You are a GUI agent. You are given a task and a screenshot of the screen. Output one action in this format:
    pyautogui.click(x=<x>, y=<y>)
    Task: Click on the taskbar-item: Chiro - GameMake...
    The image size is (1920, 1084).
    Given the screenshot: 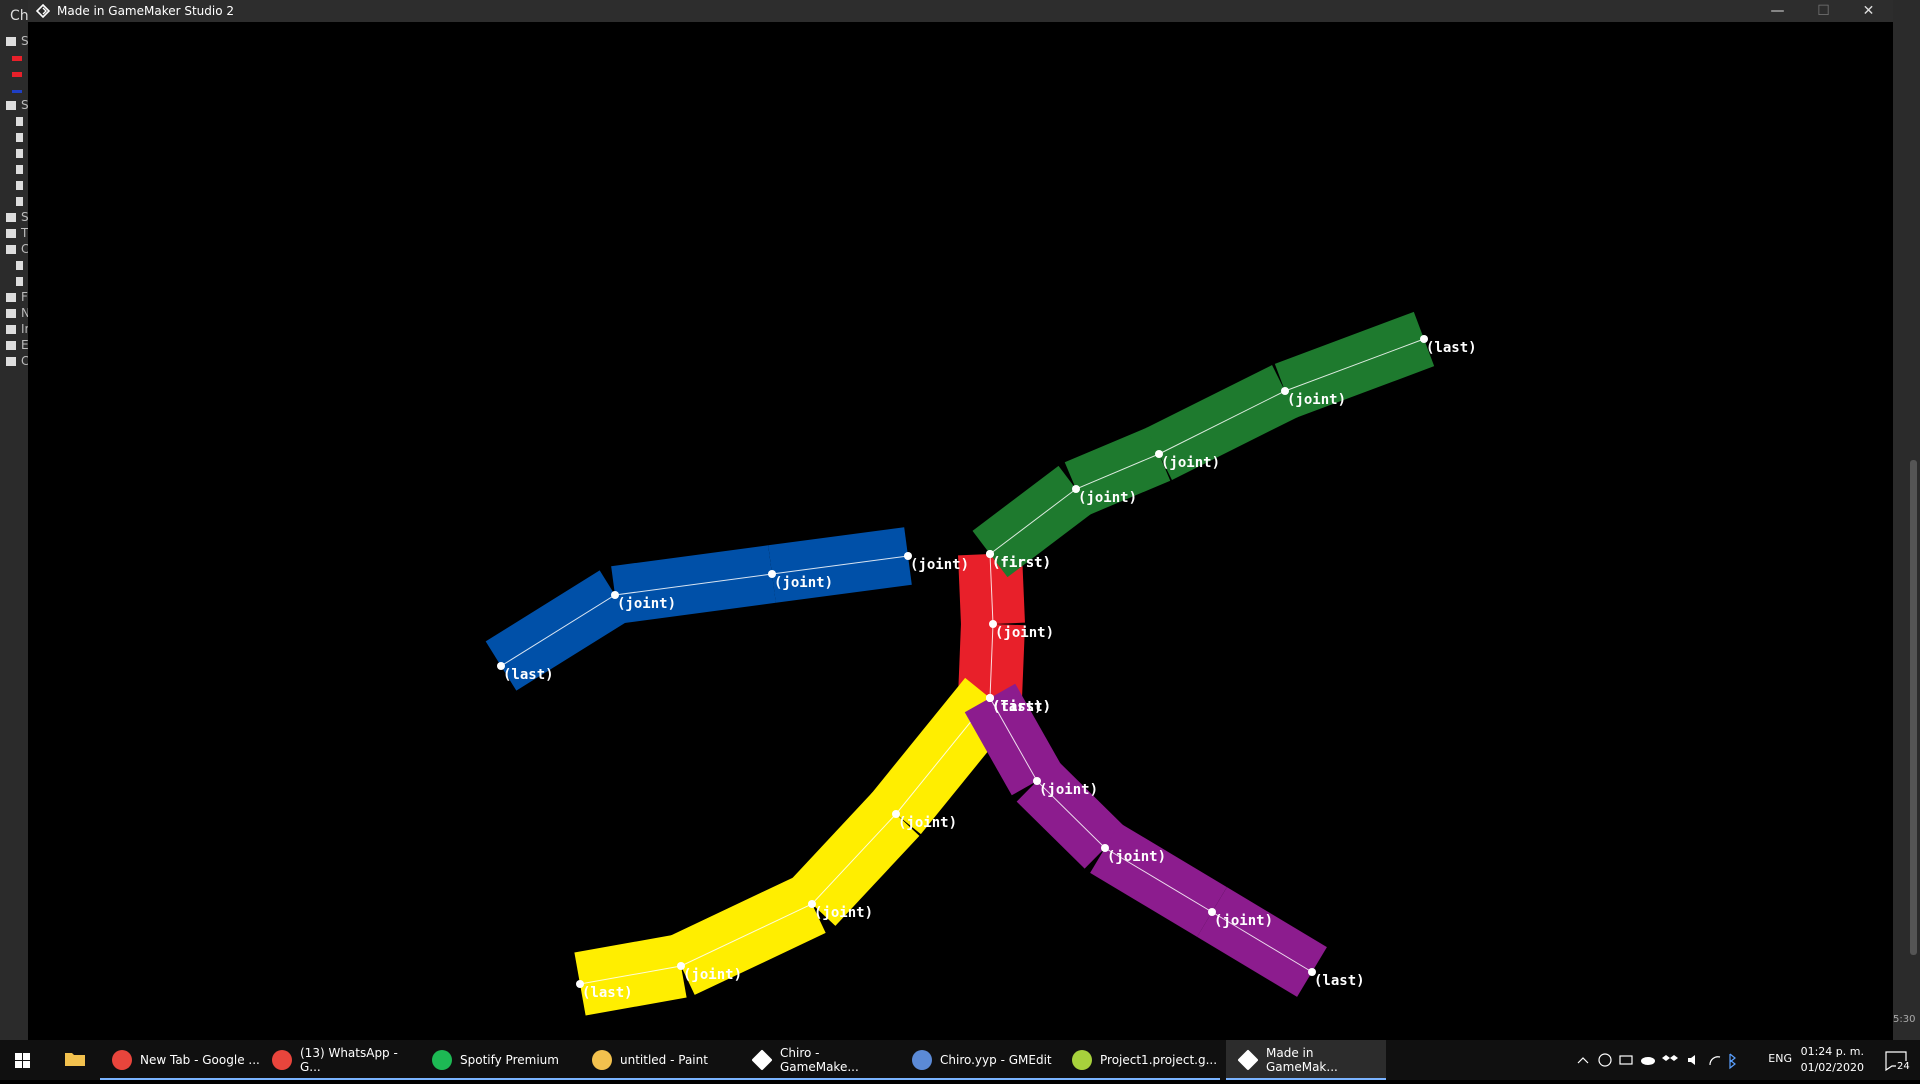 What is the action you would take?
    pyautogui.click(x=820, y=1060)
    